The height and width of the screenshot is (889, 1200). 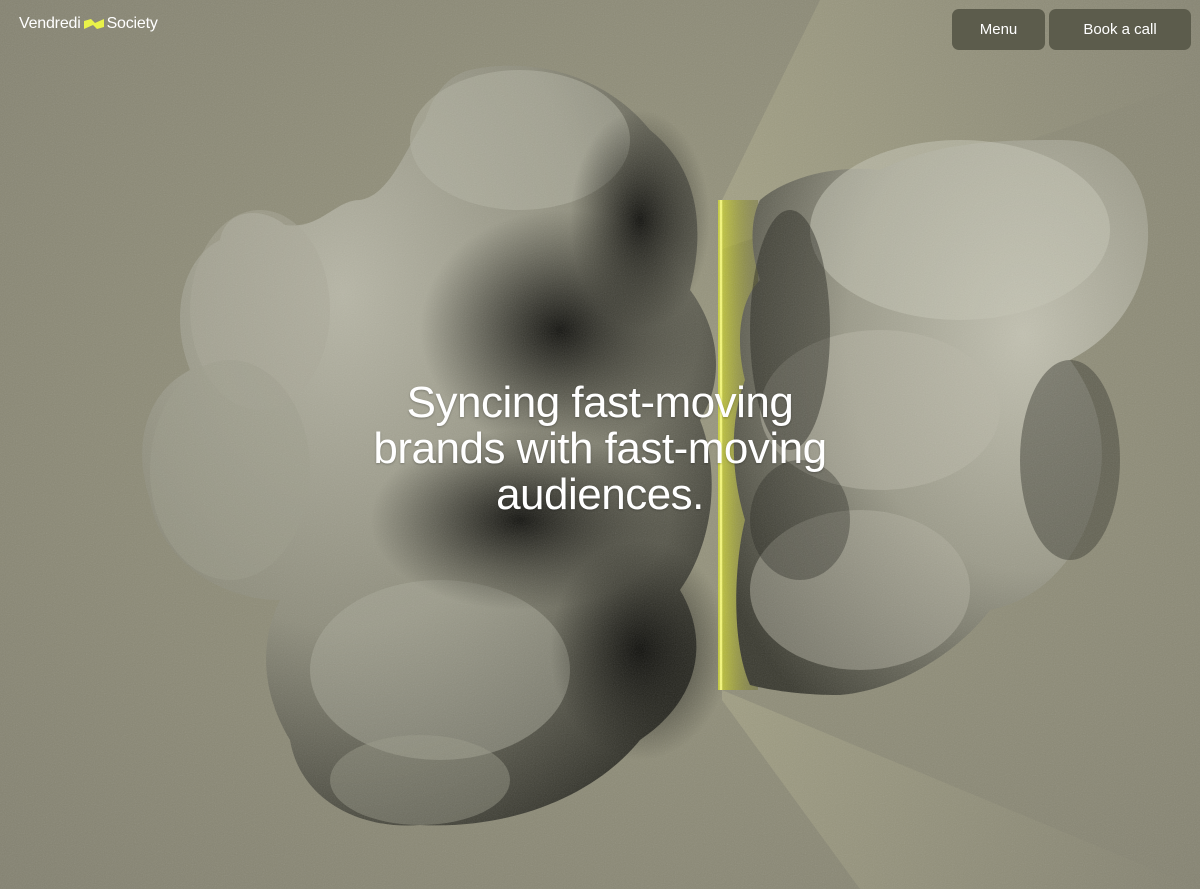 I want to click on book-a-call-button: Book a call, so click(x=1120, y=29).